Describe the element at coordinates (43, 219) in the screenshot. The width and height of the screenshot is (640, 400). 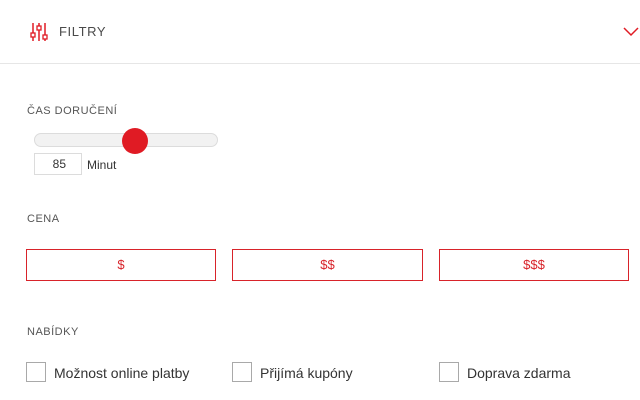
I see `price-label: CENA` at that location.